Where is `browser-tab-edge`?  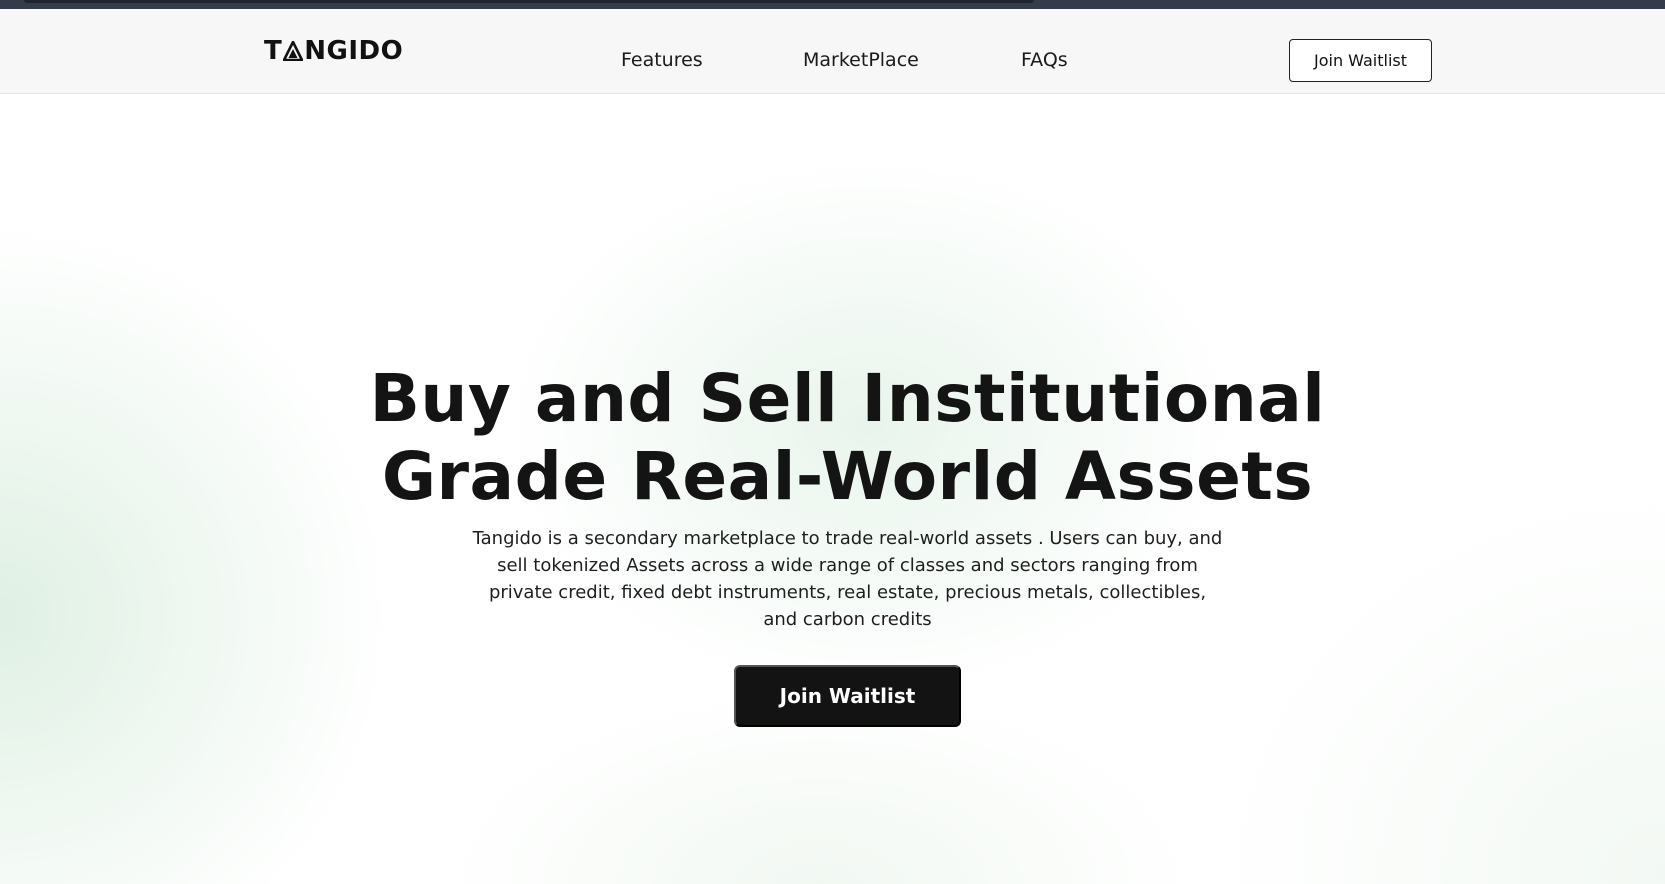
browser-tab-edge is located at coordinates (529, 1).